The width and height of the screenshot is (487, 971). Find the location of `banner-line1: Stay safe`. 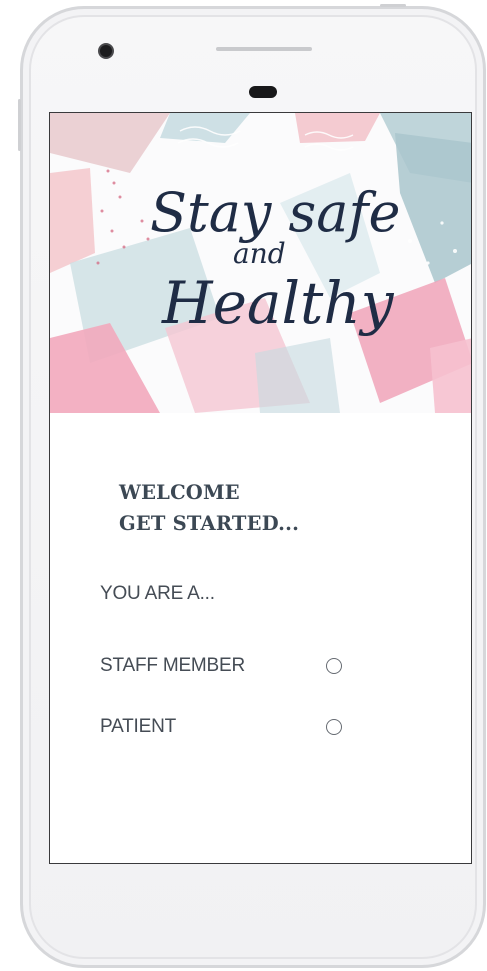

banner-line1: Stay safe is located at coordinates (275, 212).